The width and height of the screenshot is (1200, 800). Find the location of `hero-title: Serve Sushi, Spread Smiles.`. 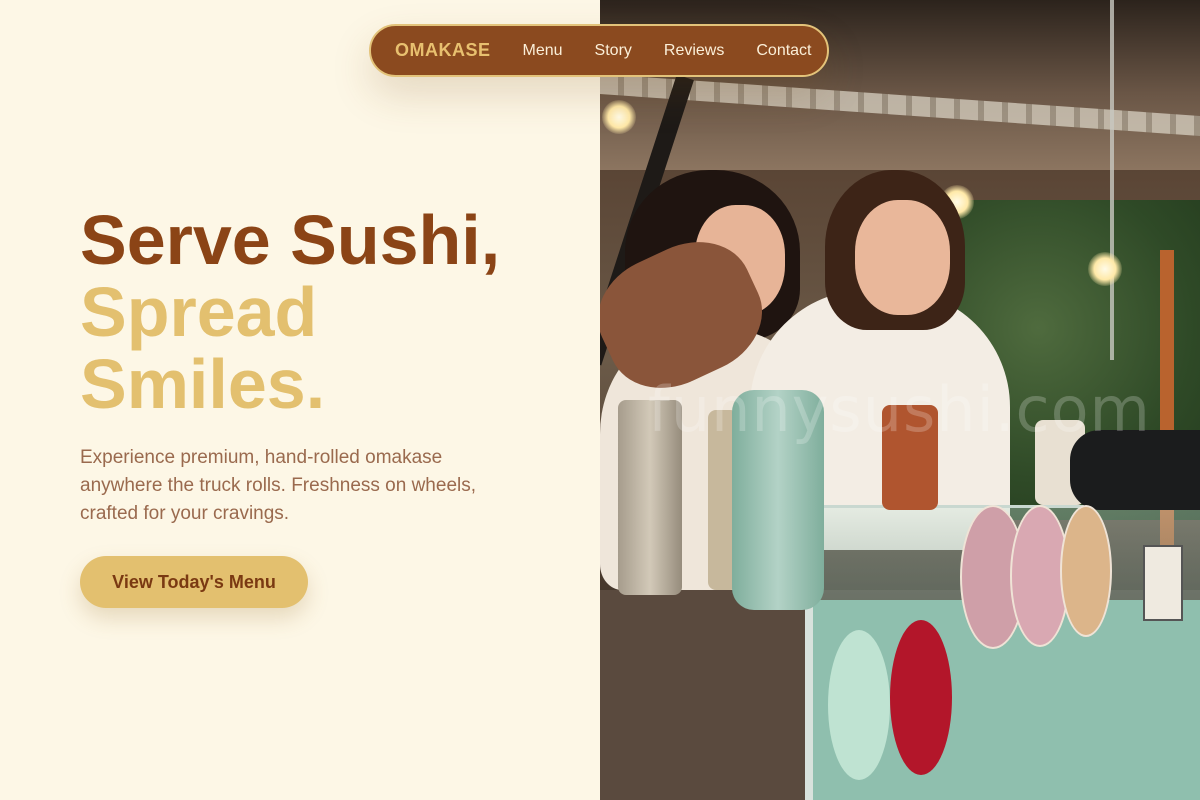

hero-title: Serve Sushi, Spread Smiles. is located at coordinates (290, 312).